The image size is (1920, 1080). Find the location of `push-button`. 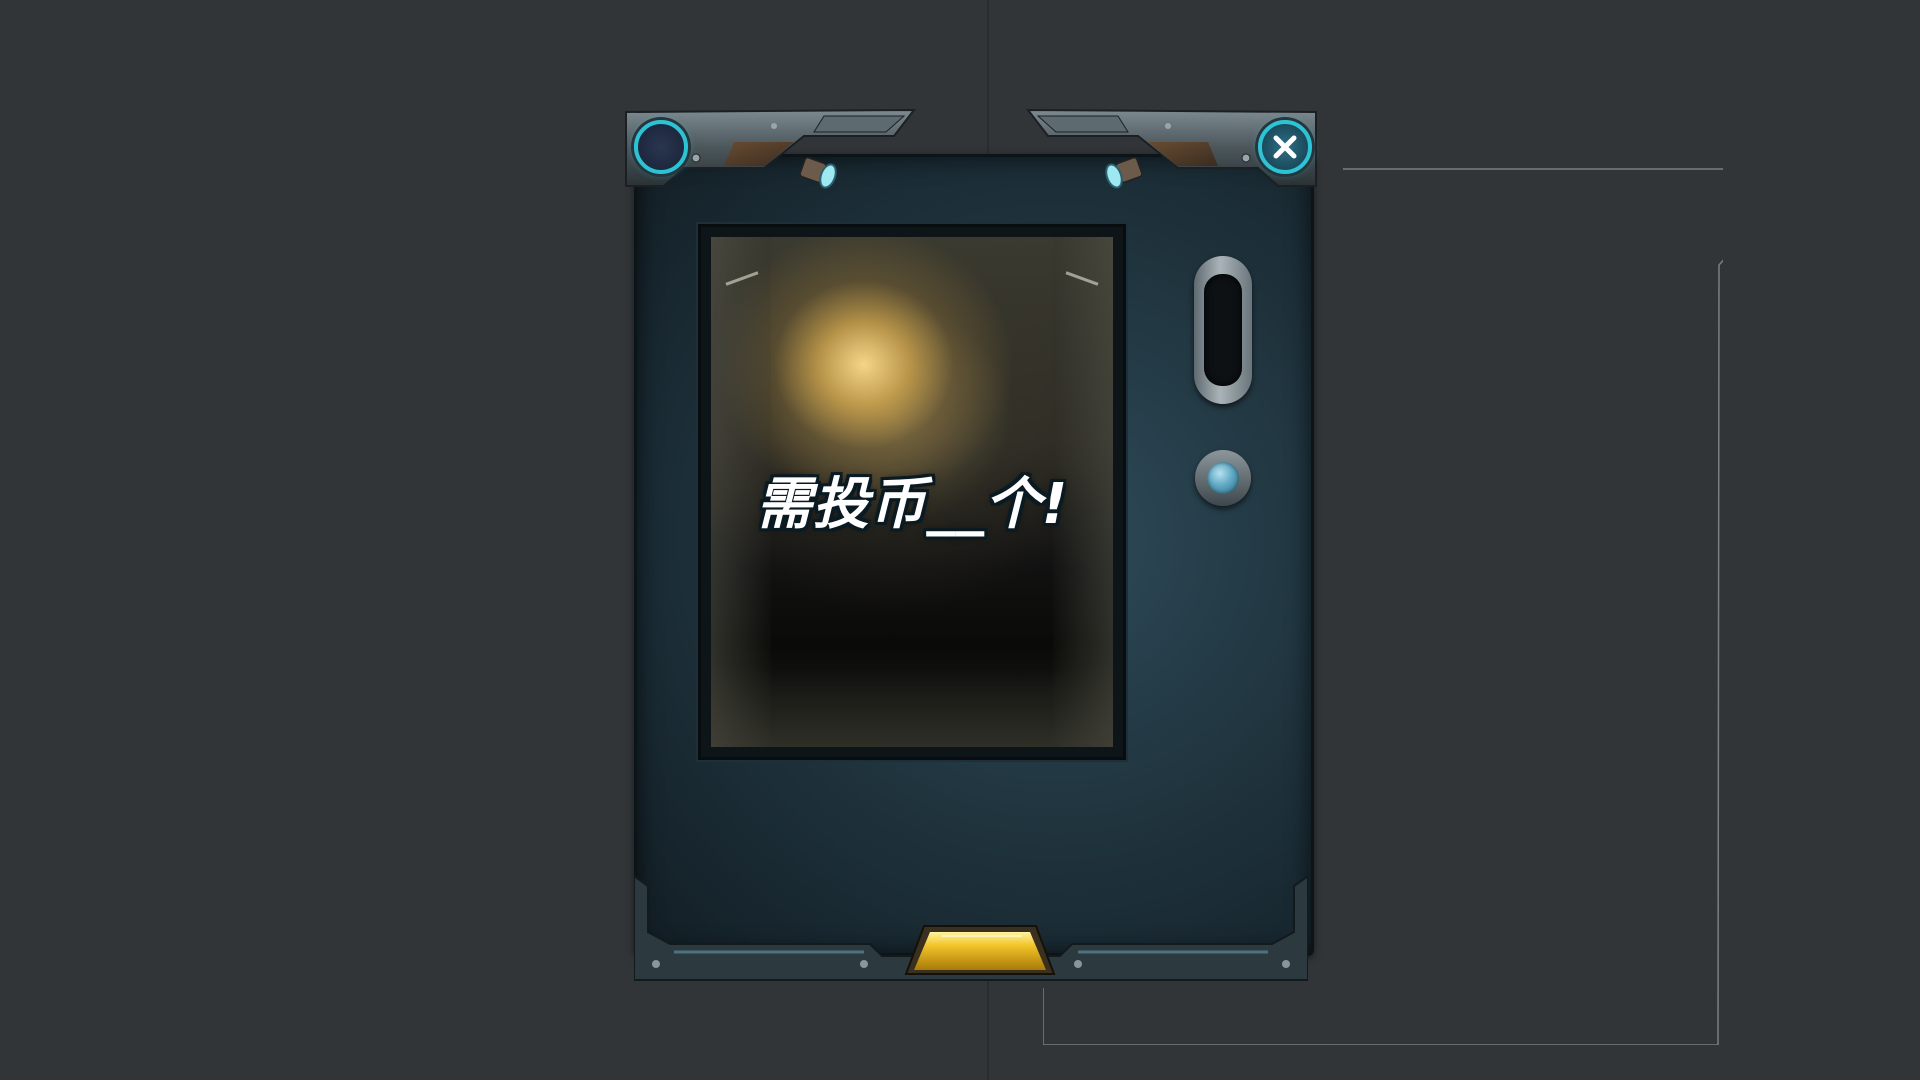

push-button is located at coordinates (1223, 478).